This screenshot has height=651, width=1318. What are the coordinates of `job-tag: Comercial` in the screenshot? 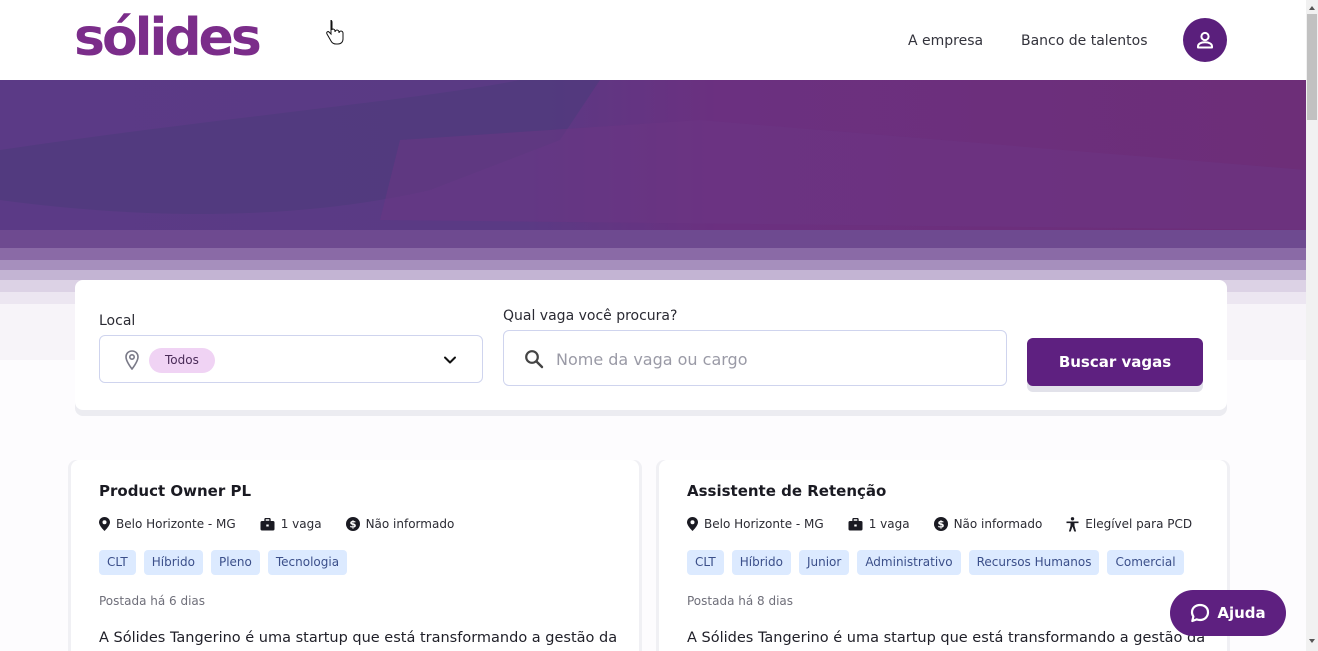 It's located at (1145, 562).